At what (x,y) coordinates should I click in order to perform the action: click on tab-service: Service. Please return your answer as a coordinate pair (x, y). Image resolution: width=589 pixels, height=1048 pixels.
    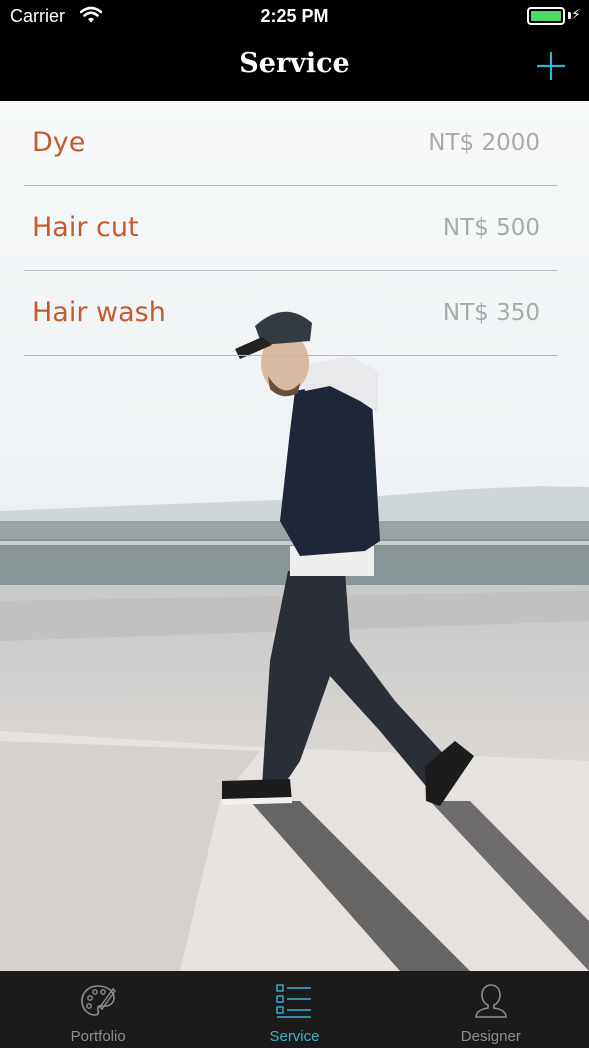
    Looking at the image, I should click on (294, 1009).